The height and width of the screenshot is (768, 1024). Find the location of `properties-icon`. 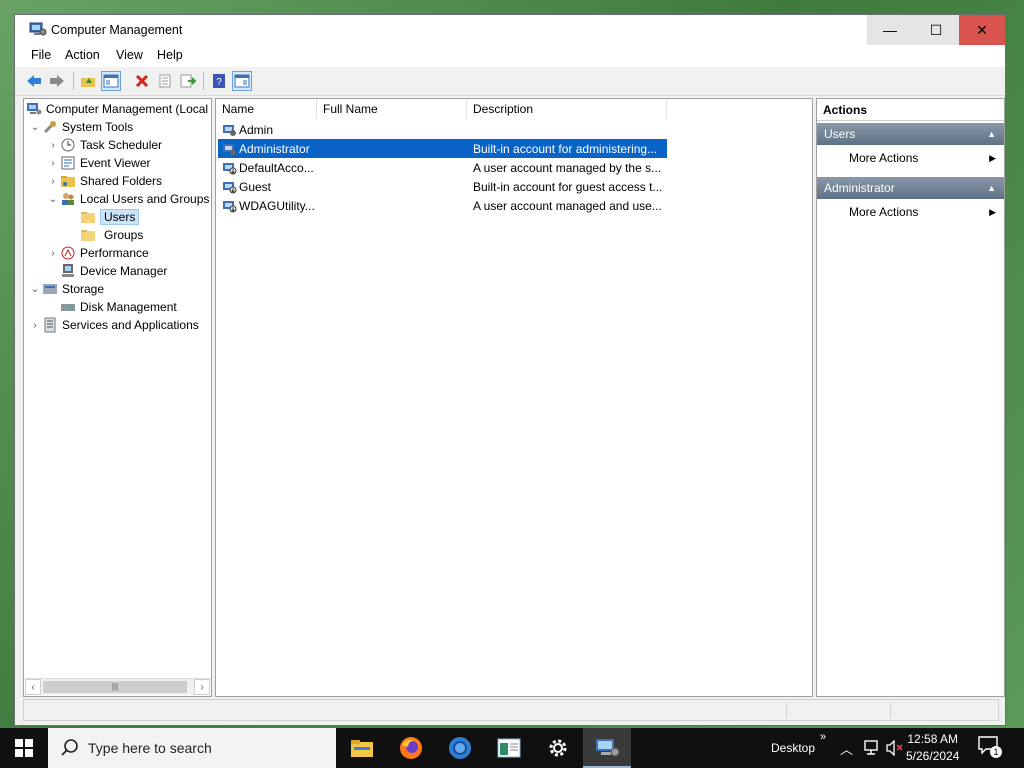

properties-icon is located at coordinates (165, 81).